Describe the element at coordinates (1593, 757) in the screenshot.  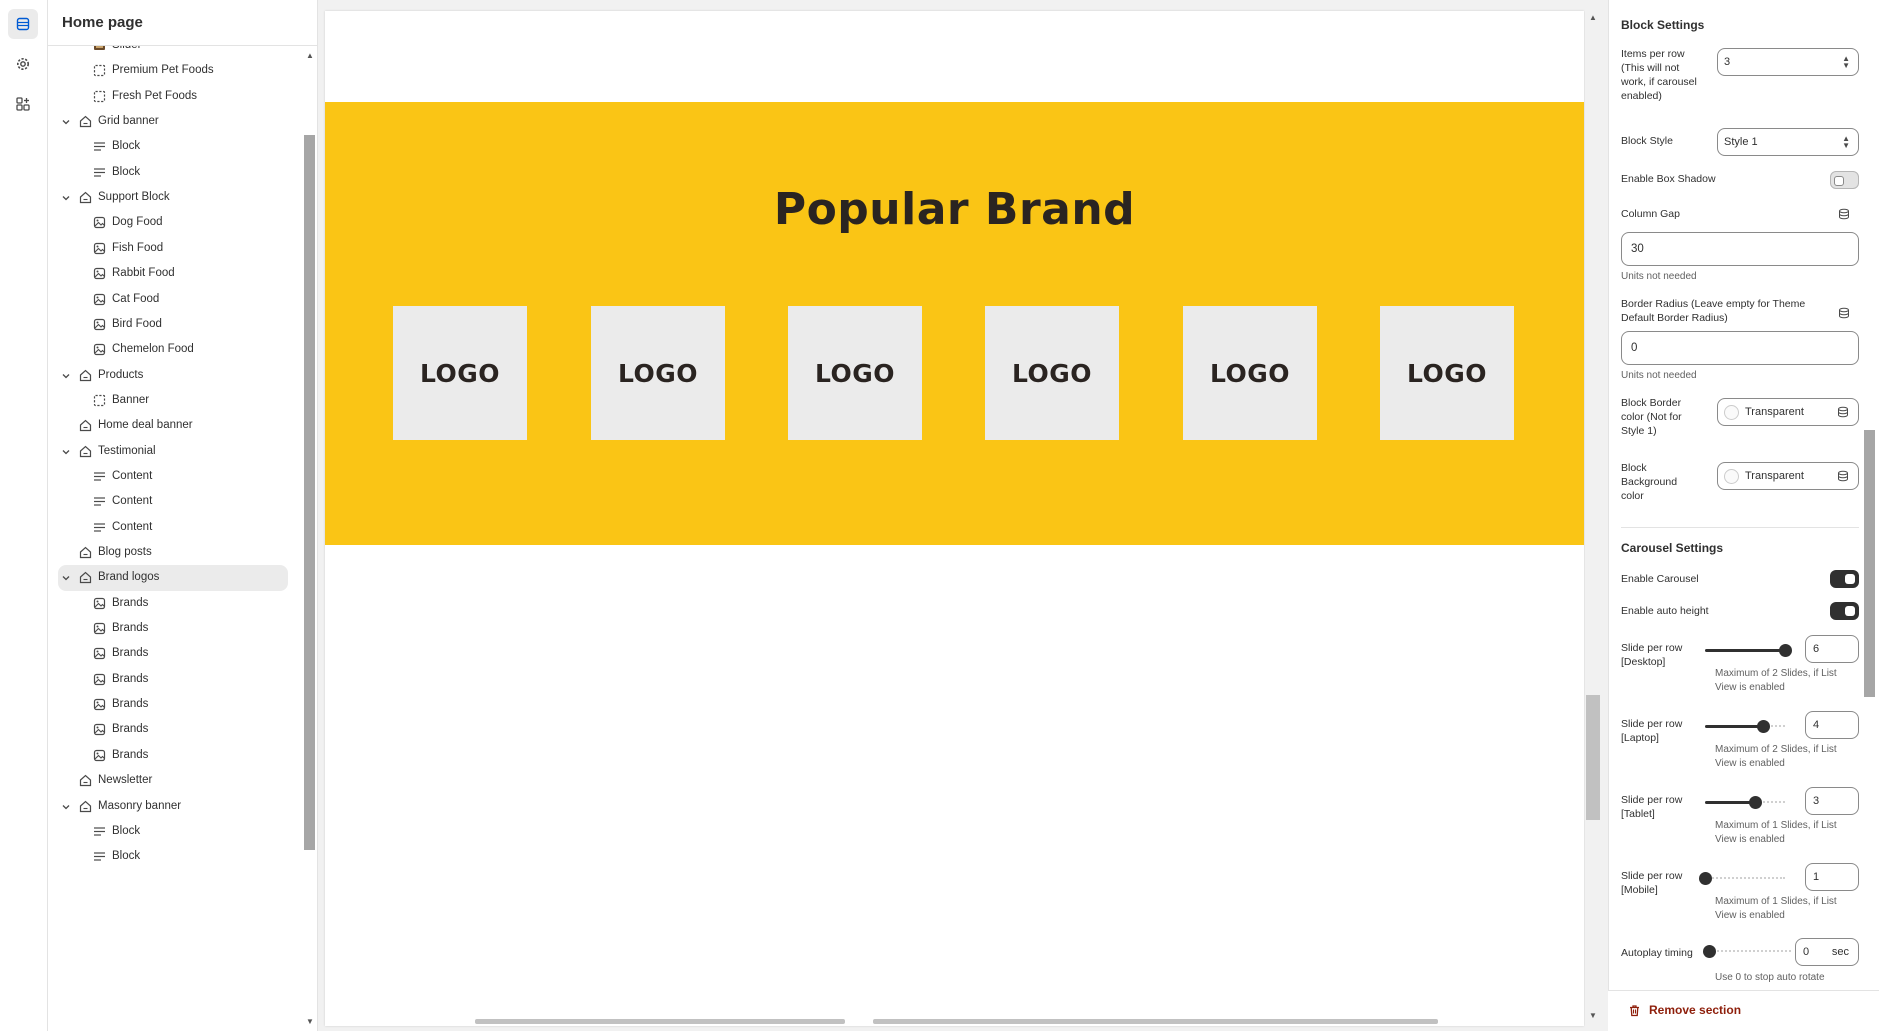
I see `canvas-scroll-thumb` at that location.